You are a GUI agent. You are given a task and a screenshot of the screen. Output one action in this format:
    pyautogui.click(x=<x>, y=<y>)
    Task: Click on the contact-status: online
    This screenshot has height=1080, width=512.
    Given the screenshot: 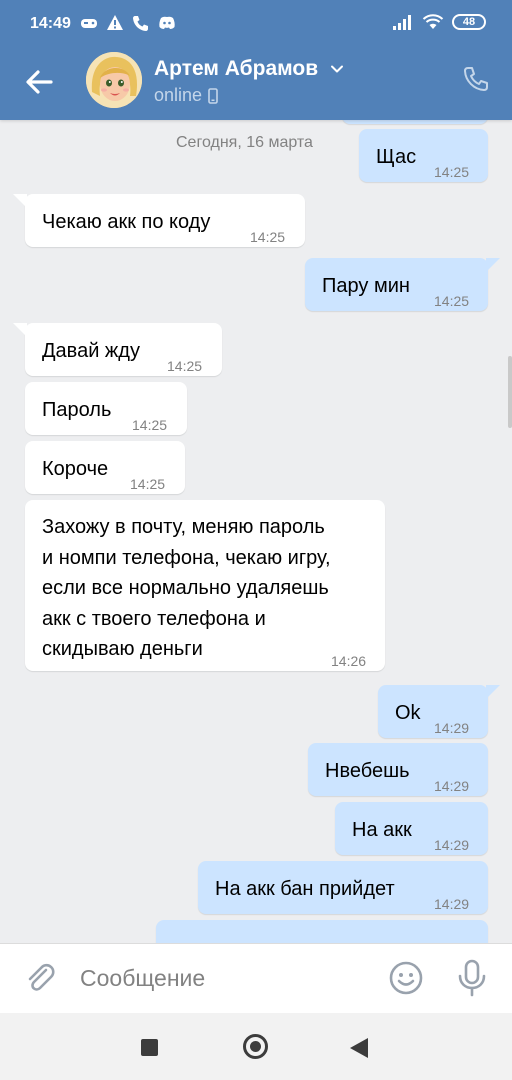 What is the action you would take?
    pyautogui.click(x=186, y=95)
    